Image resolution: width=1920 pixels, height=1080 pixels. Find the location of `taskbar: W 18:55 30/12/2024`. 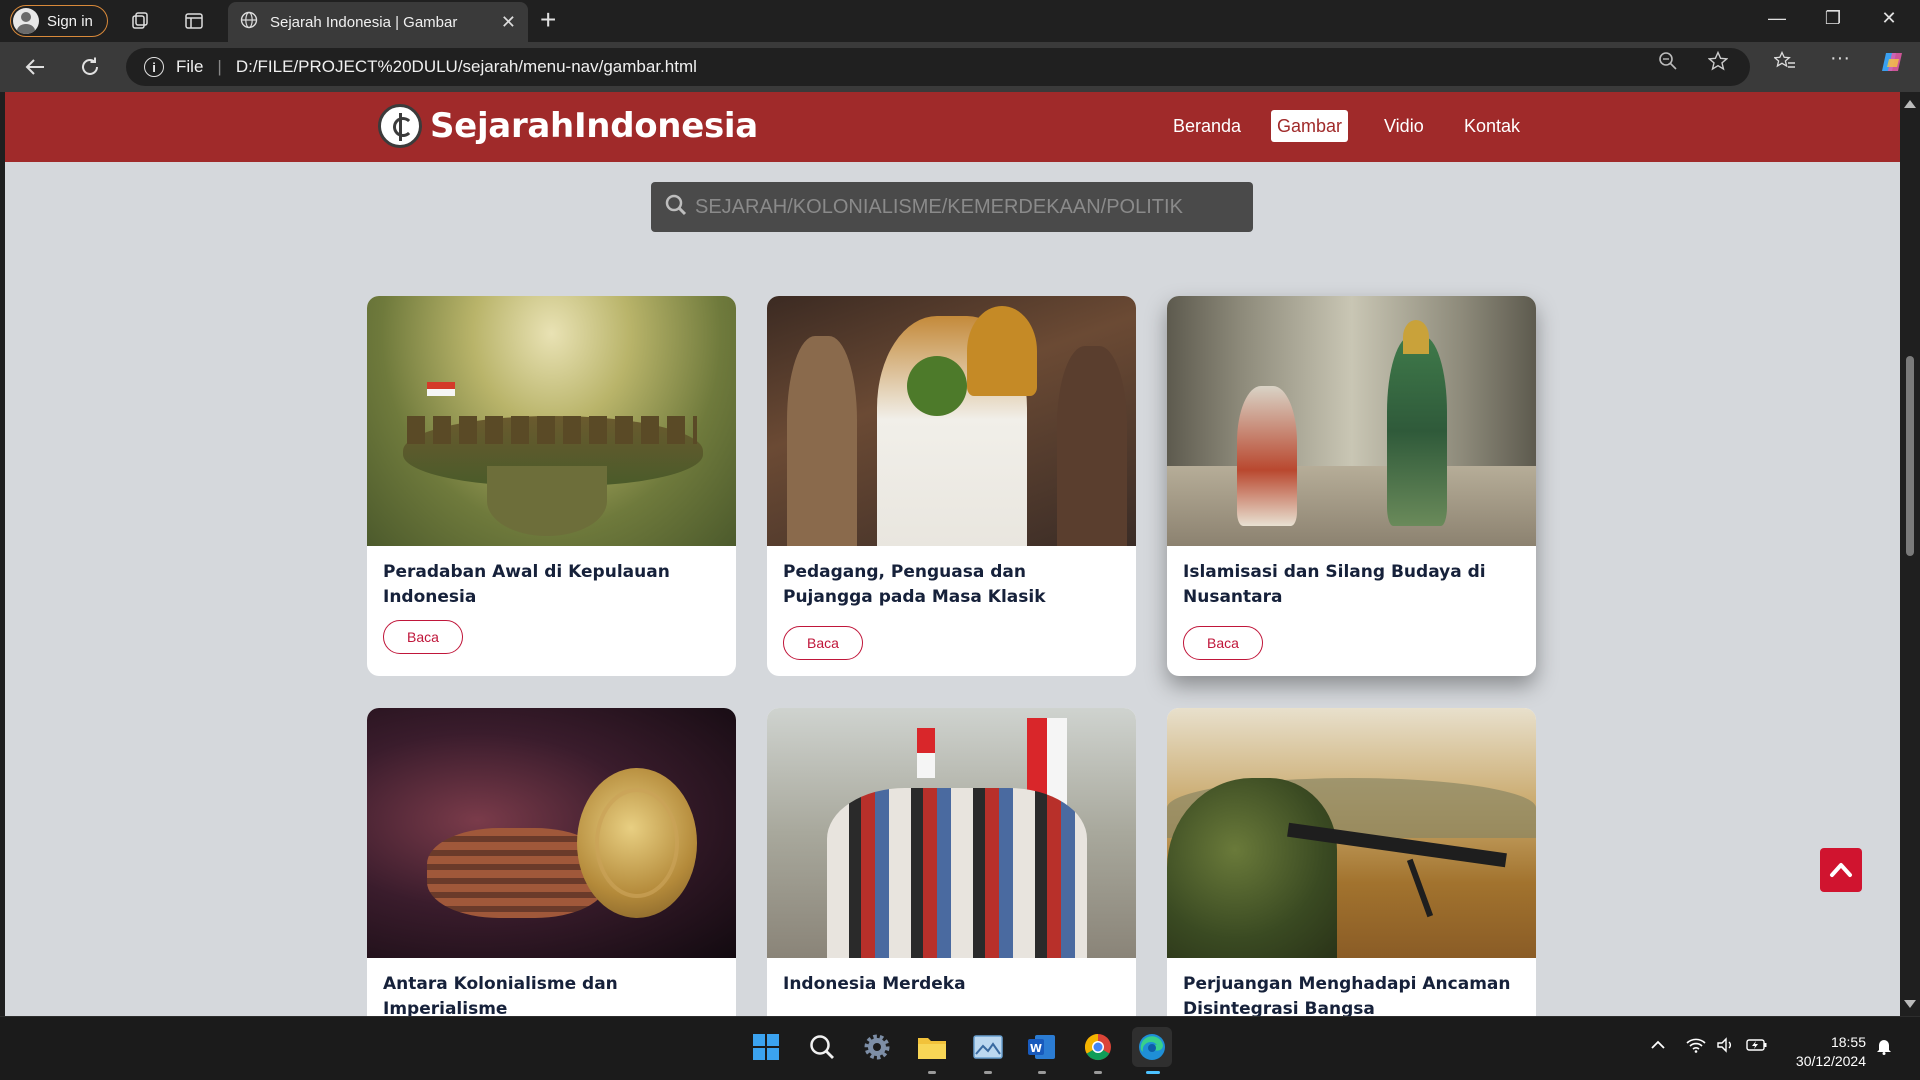

taskbar: W 18:55 30/12/2024 is located at coordinates (960, 1048).